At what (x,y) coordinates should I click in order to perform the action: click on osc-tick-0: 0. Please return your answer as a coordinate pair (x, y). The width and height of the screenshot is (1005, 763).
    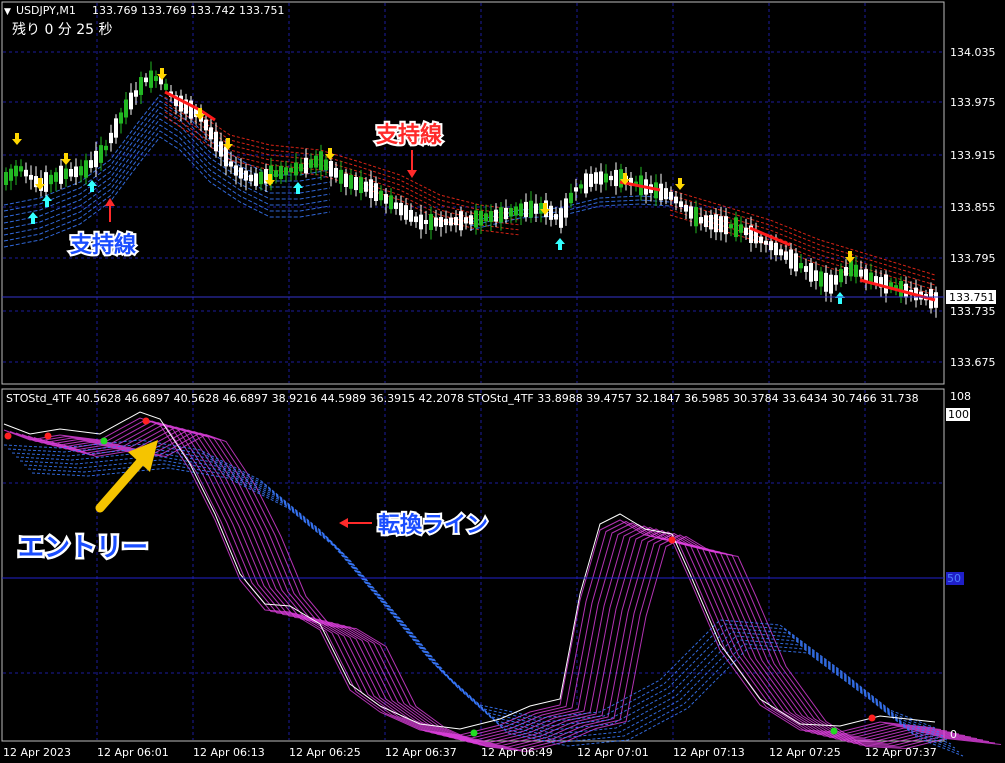
    Looking at the image, I should click on (953, 734).